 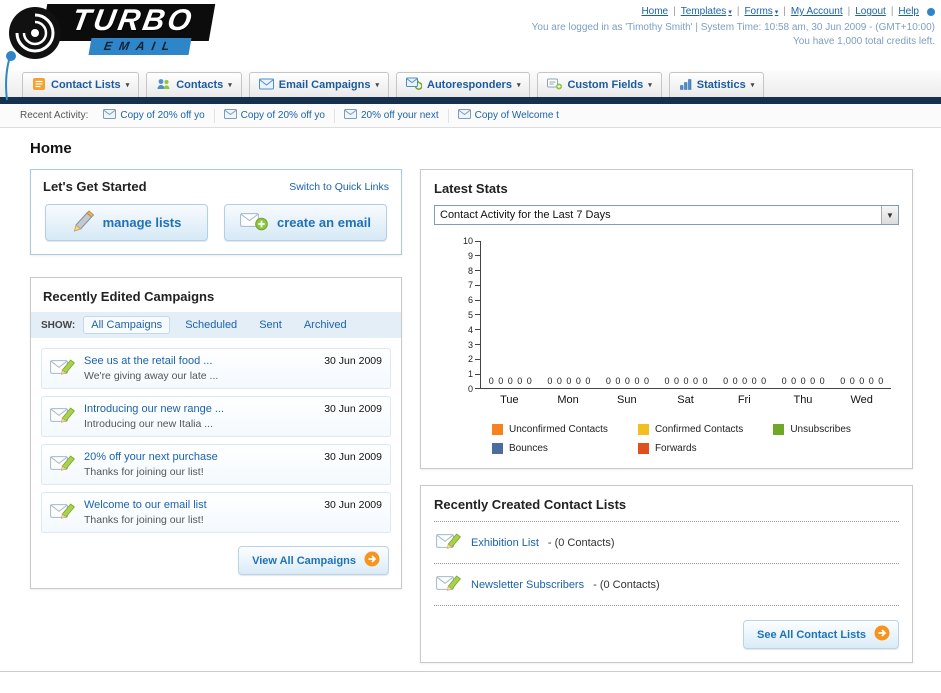 I want to click on top-link-forms-label: Forms, so click(x=758, y=11).